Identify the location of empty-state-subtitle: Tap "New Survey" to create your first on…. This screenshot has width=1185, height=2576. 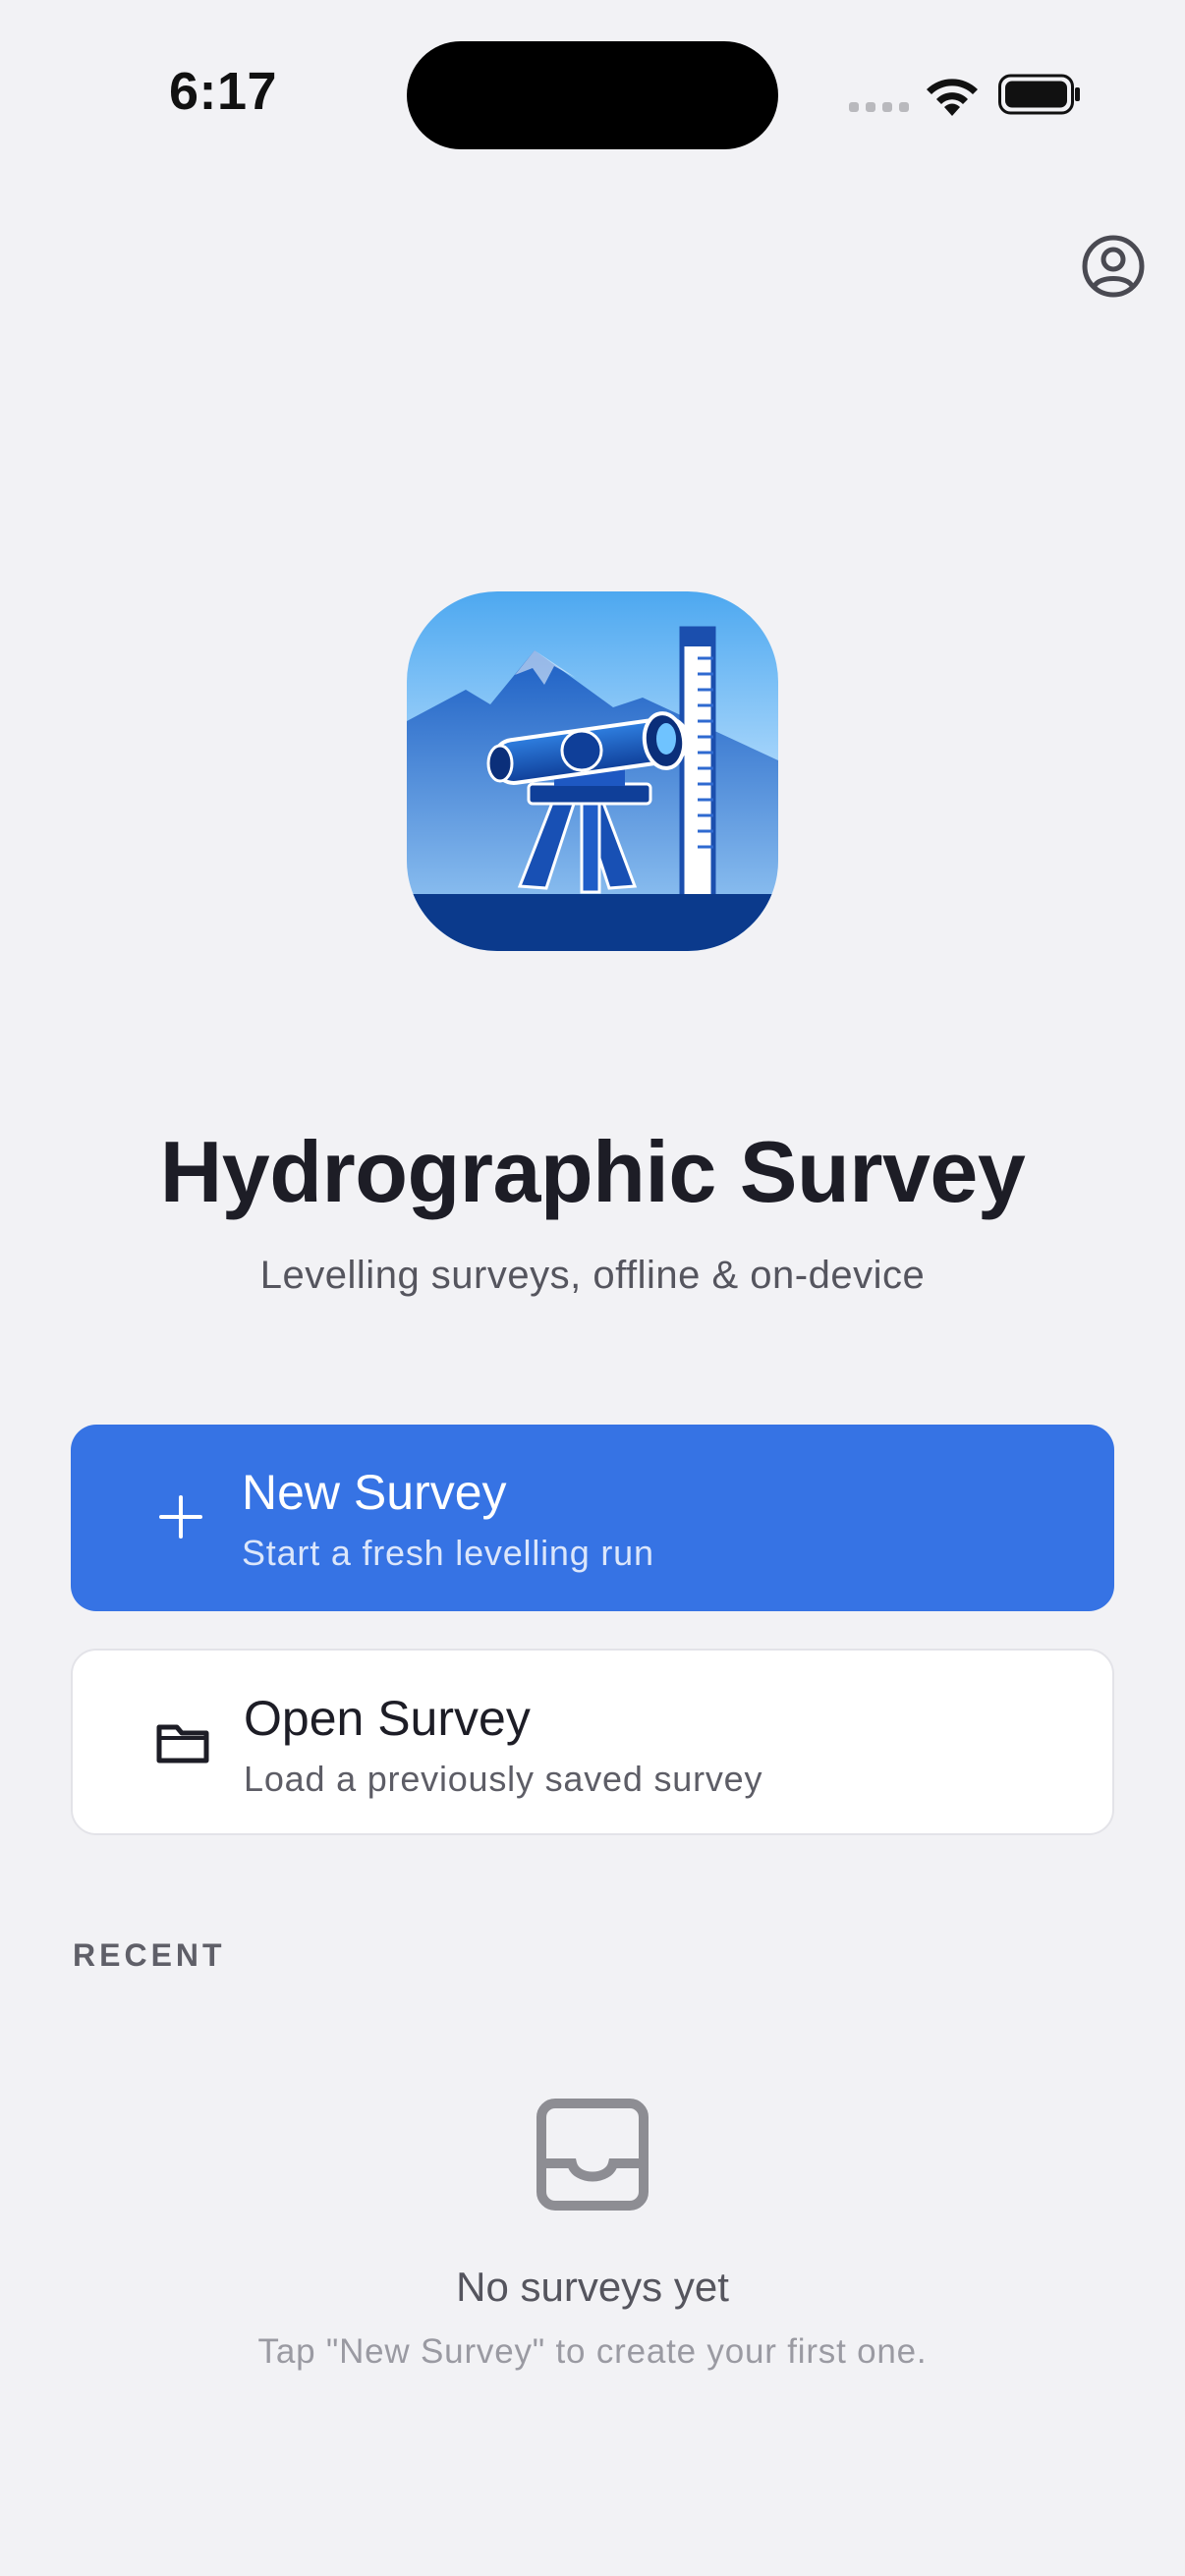
(592, 2351).